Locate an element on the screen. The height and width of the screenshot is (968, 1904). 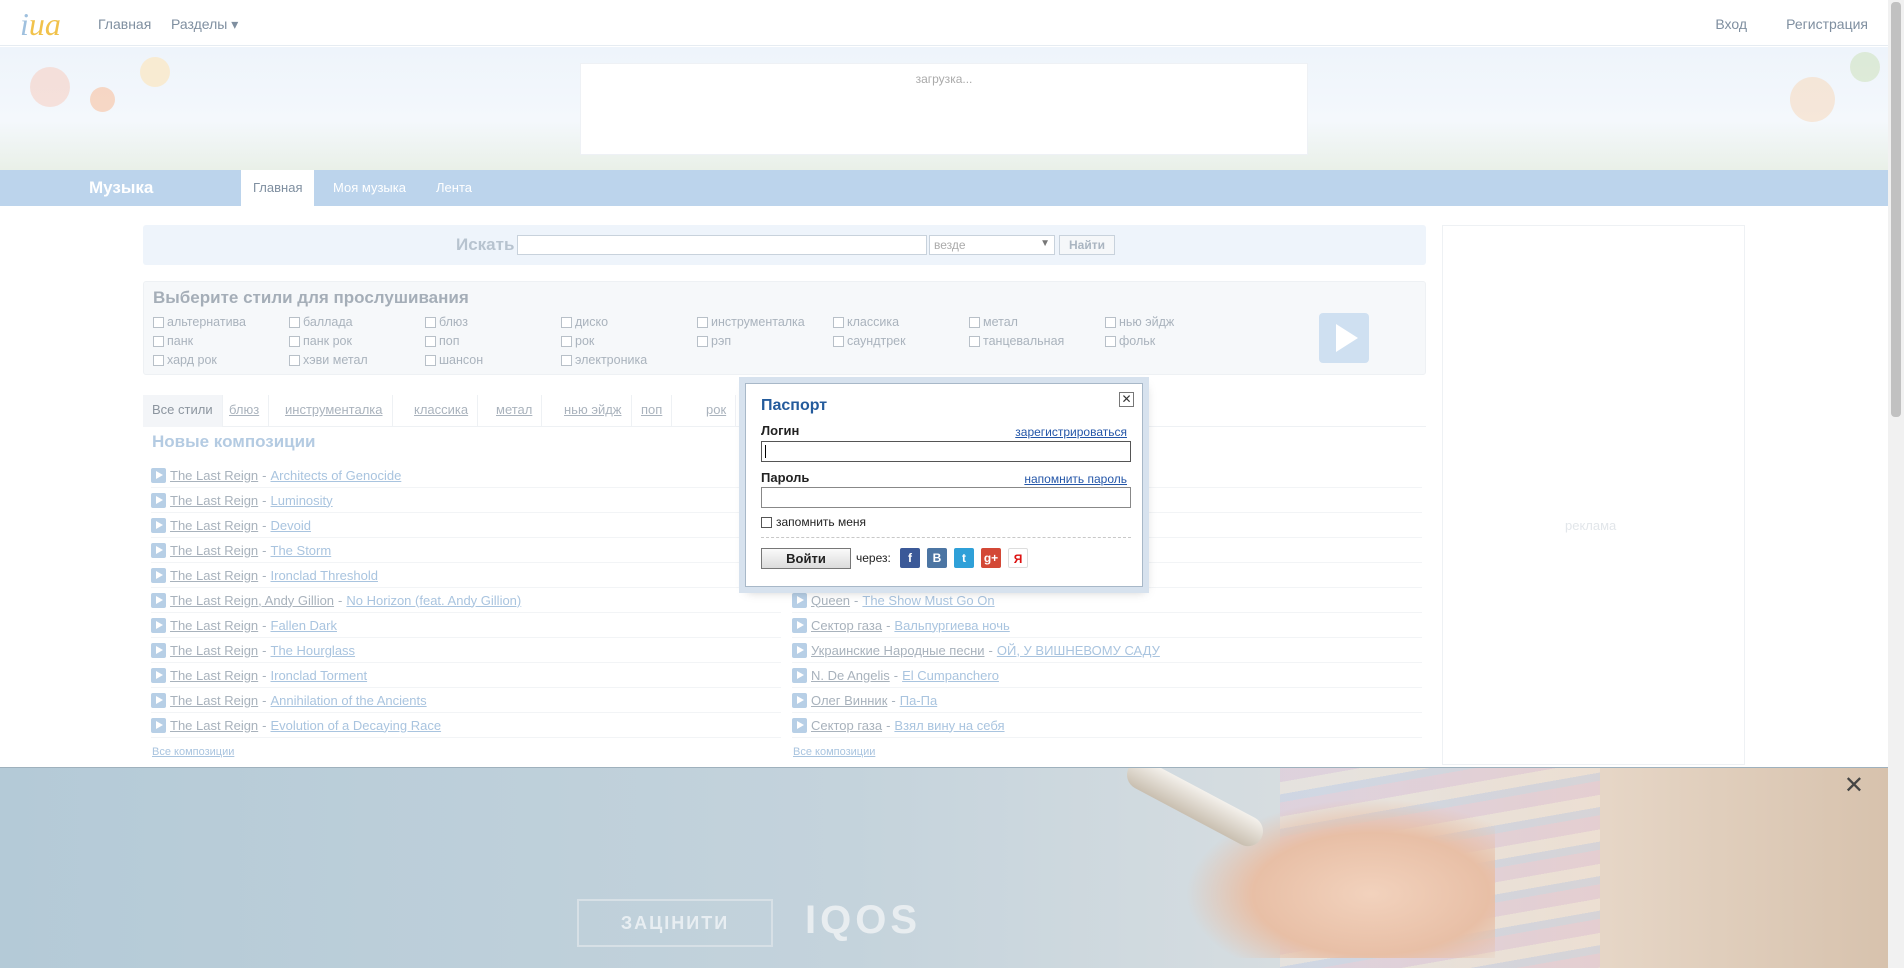
style-checkbox-item: панк is located at coordinates (221, 341).